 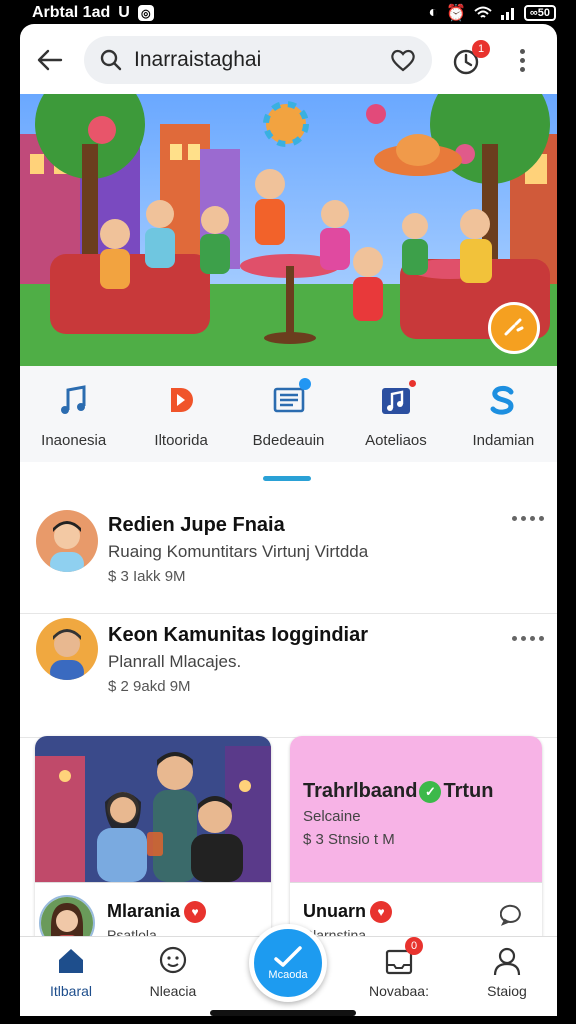 I want to click on category-item-4: Indamian, so click(x=503, y=414).